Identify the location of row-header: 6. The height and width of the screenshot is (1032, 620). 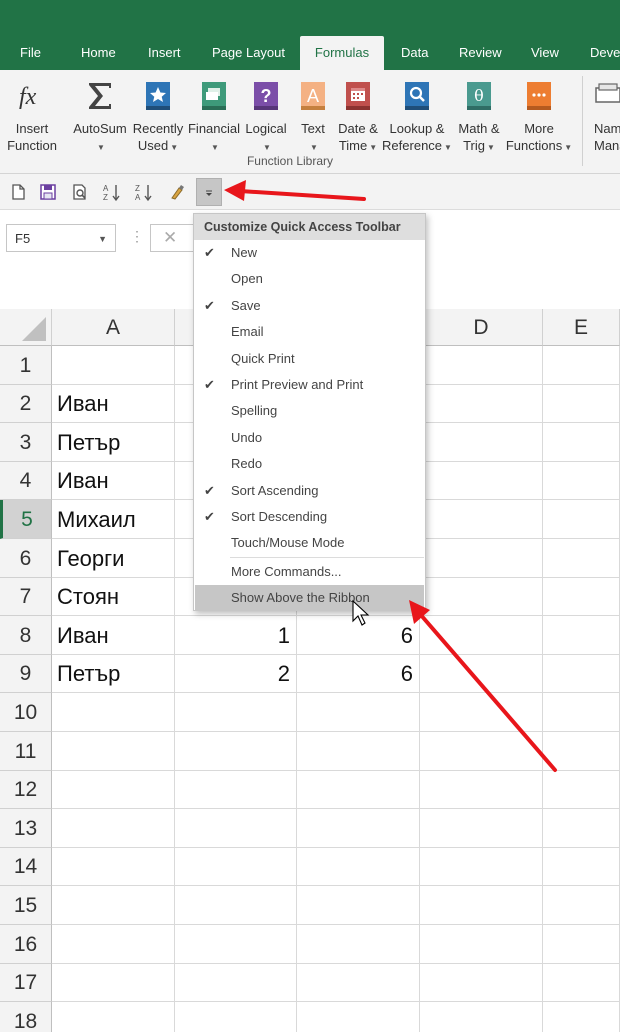
(26, 558).